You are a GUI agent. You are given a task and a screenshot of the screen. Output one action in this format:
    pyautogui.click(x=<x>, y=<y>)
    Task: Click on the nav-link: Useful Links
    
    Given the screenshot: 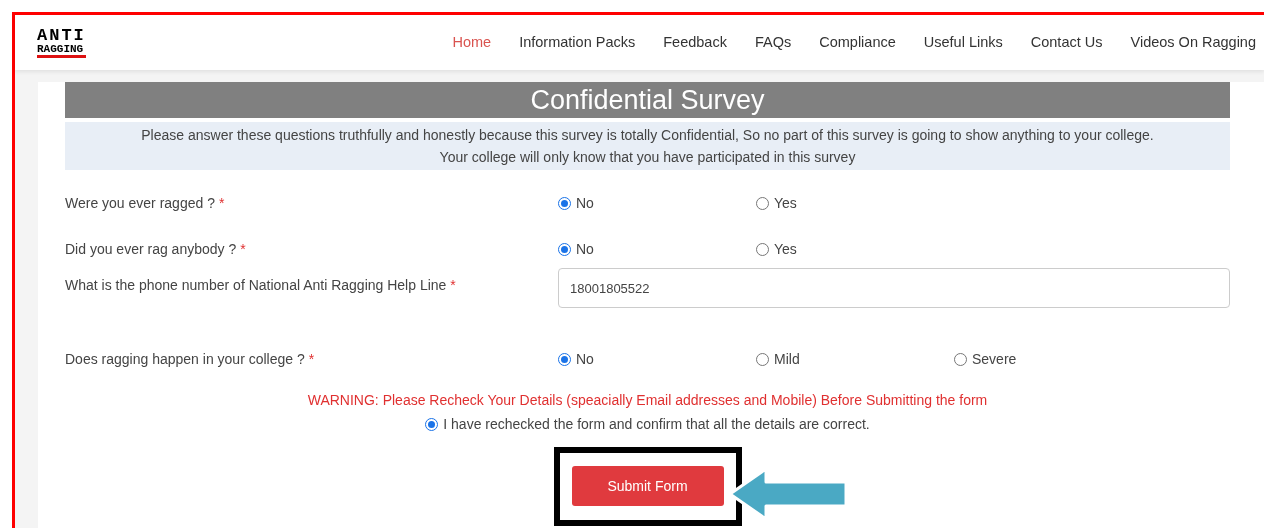 What is the action you would take?
    pyautogui.click(x=963, y=42)
    